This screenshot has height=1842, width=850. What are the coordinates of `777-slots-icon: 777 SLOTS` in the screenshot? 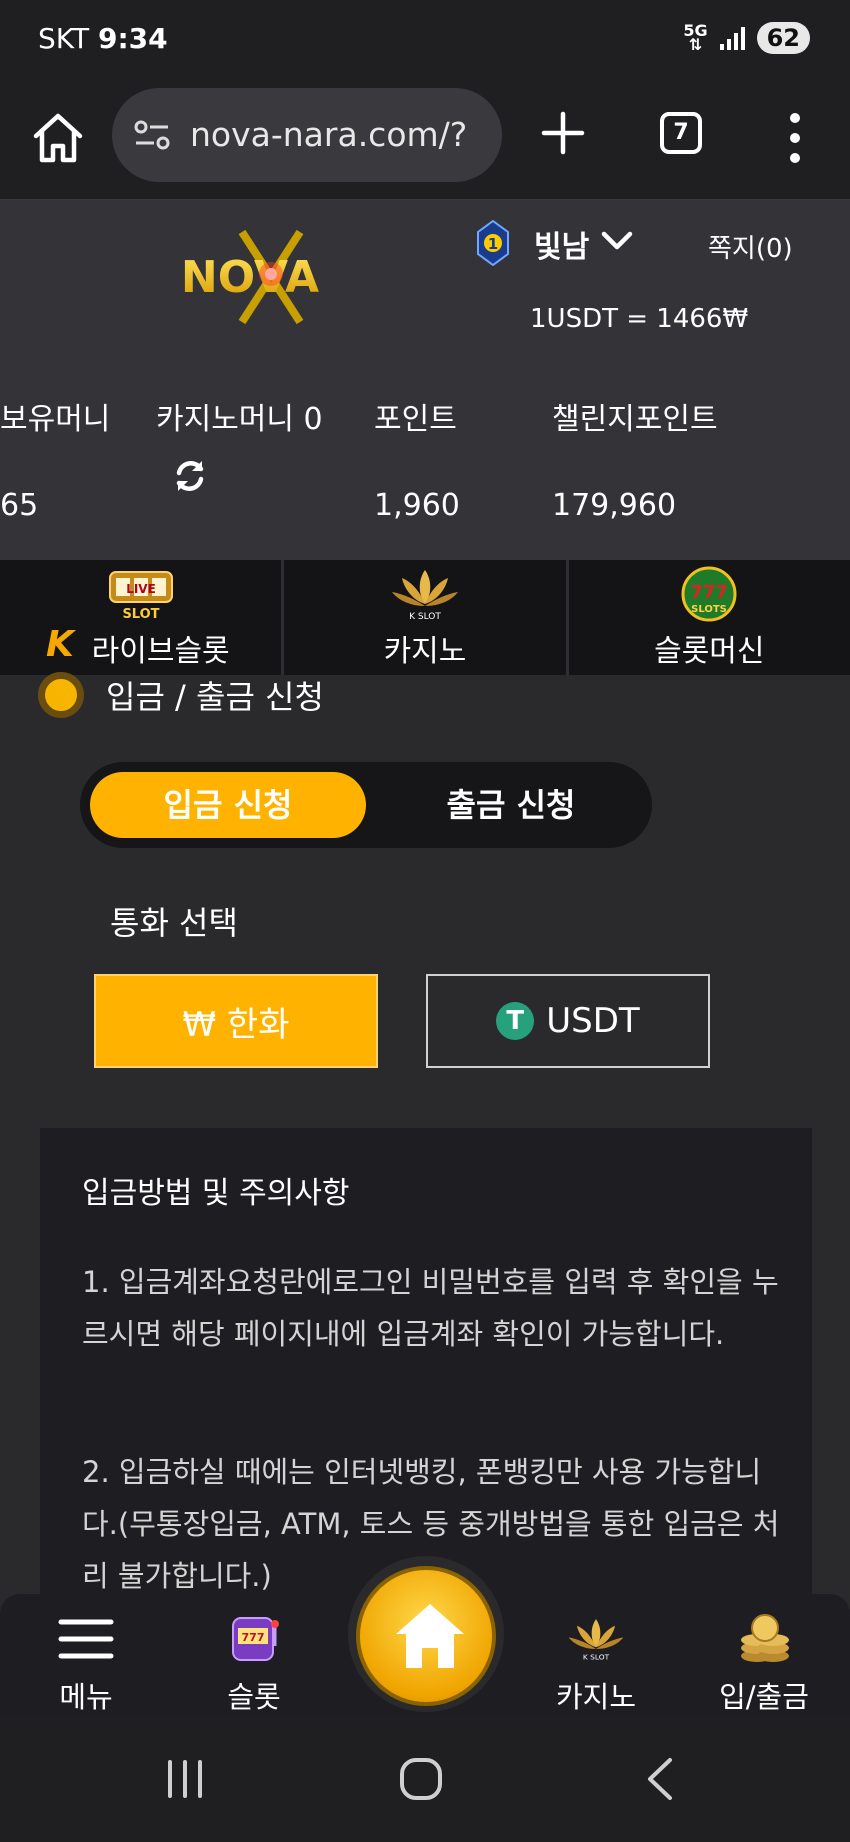 It's located at (709, 594).